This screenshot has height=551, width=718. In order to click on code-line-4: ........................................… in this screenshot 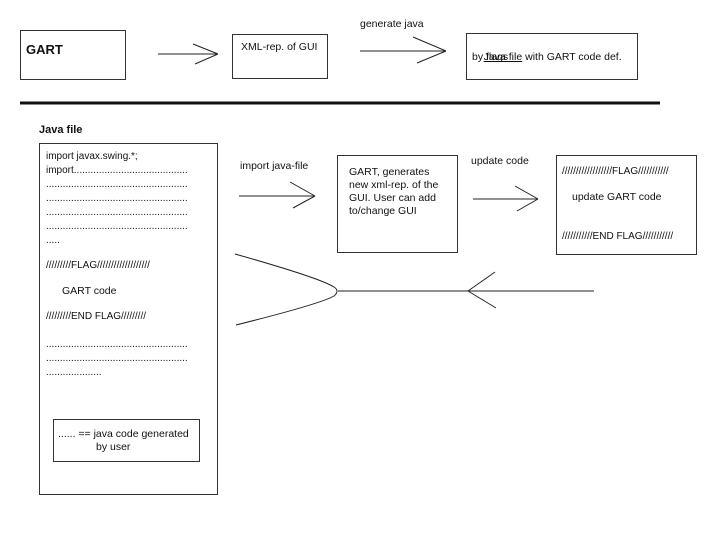, I will do `click(117, 198)`.